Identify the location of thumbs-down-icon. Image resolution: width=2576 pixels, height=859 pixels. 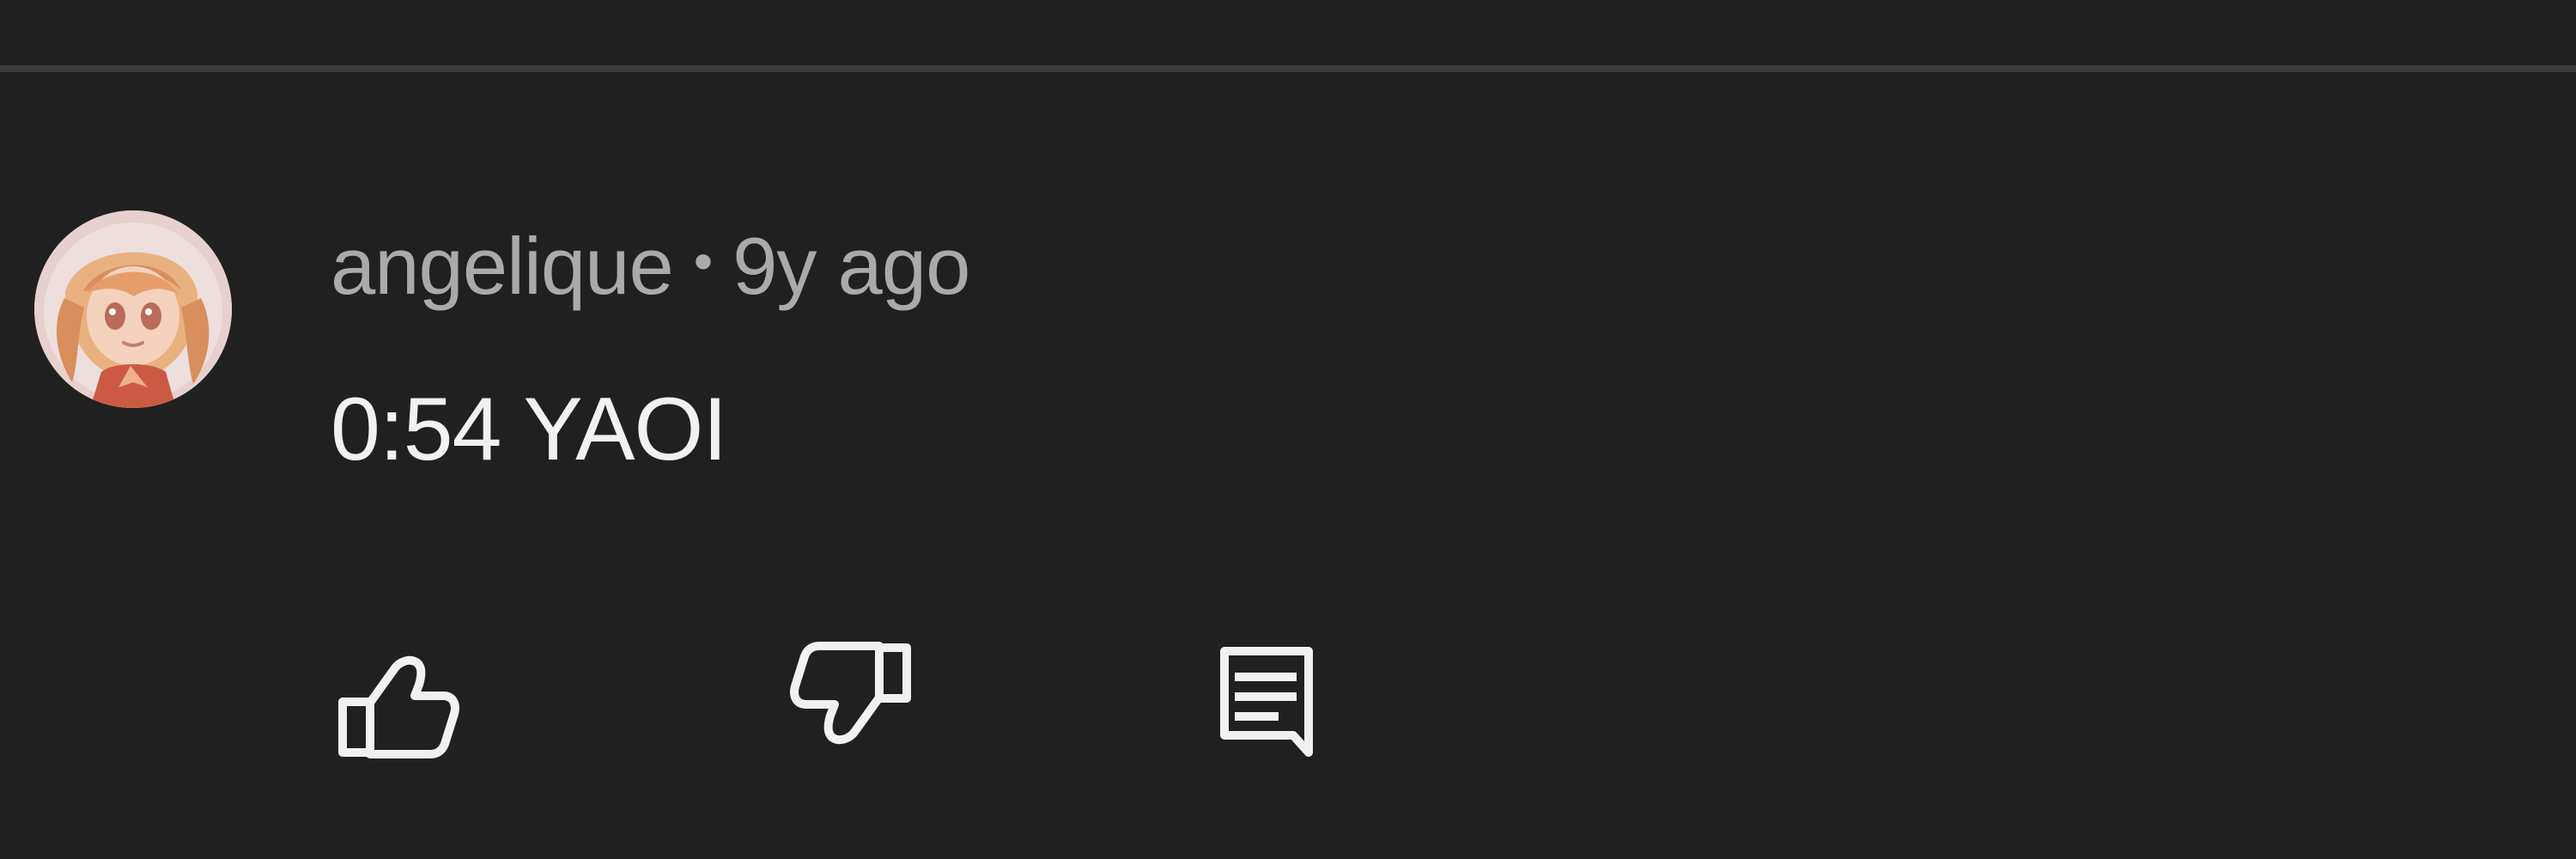
(854, 700).